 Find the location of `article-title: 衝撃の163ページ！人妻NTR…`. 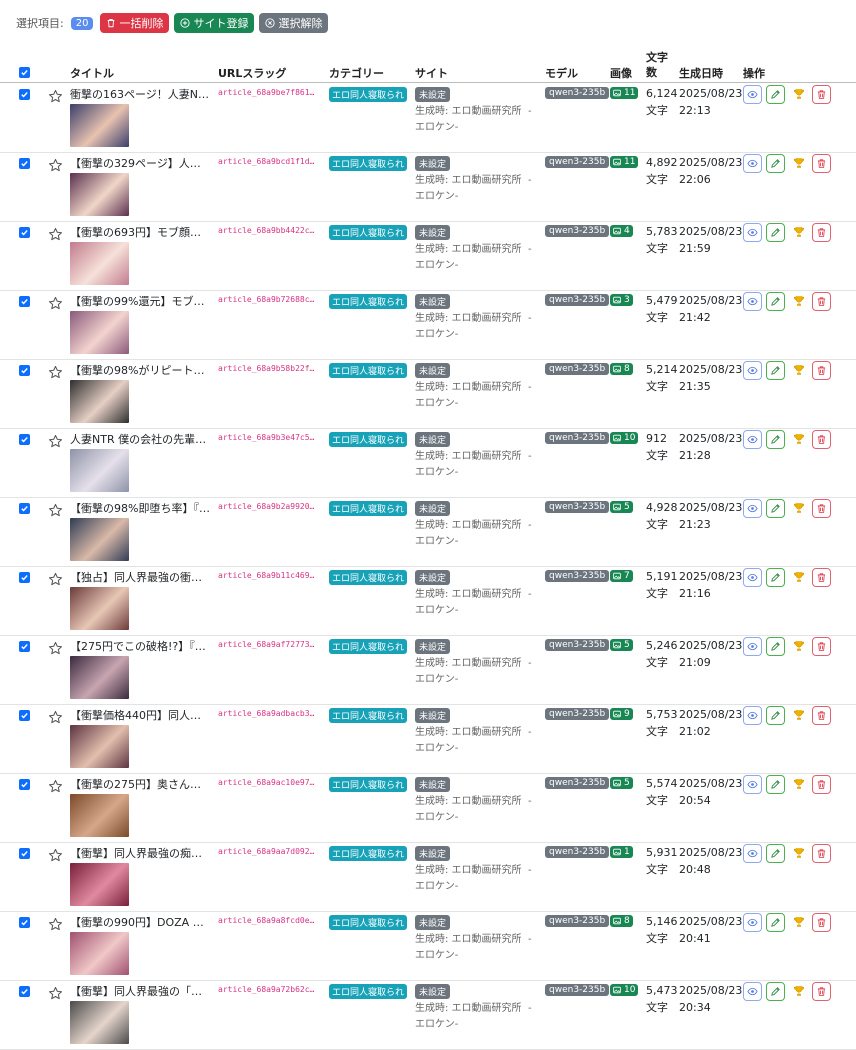

article-title: 衝撃の163ページ！人妻NTR… is located at coordinates (140, 94).